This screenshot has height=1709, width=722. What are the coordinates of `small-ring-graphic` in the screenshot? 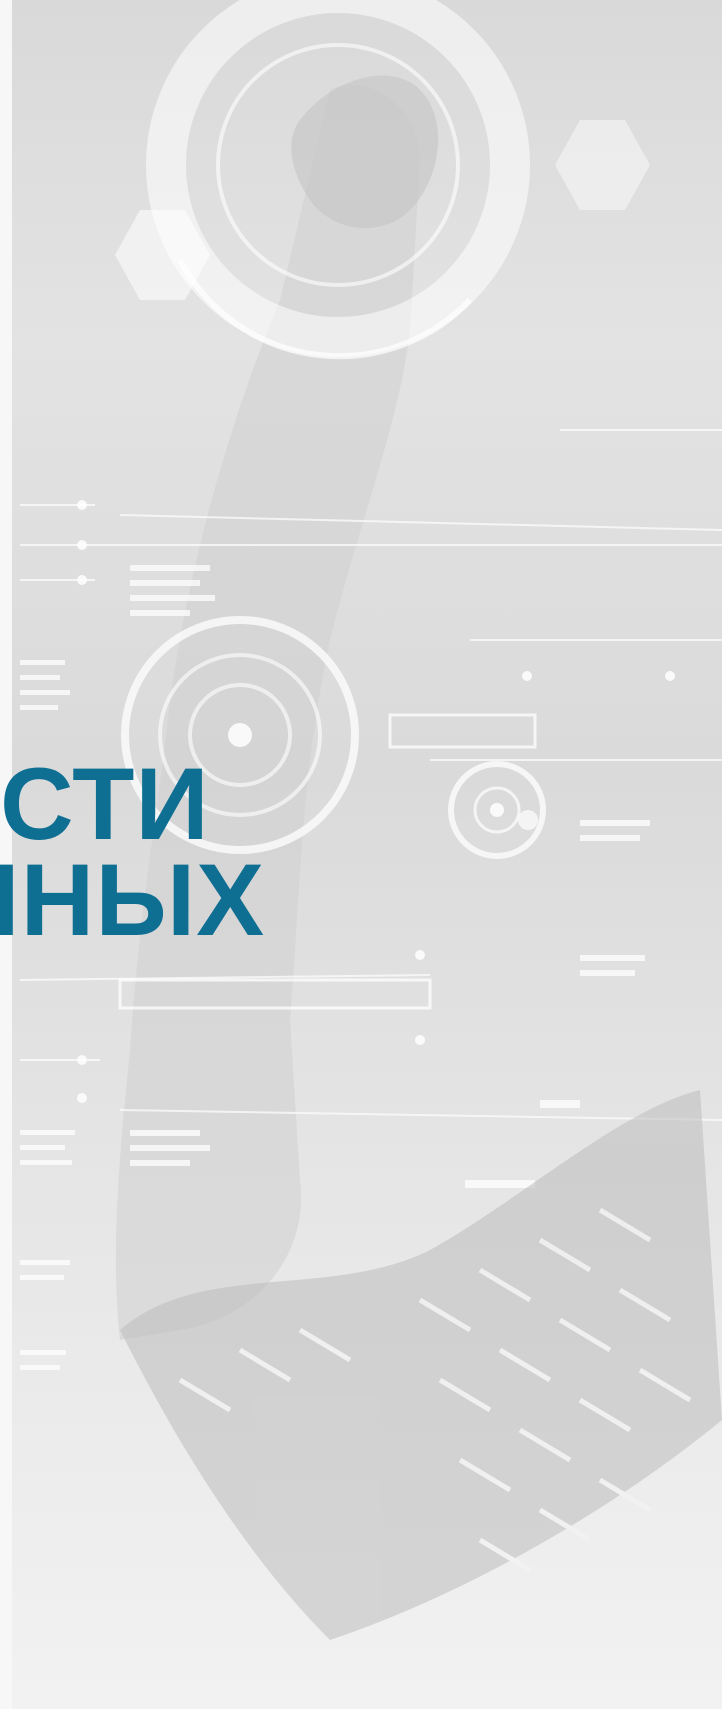 It's located at (497, 810).